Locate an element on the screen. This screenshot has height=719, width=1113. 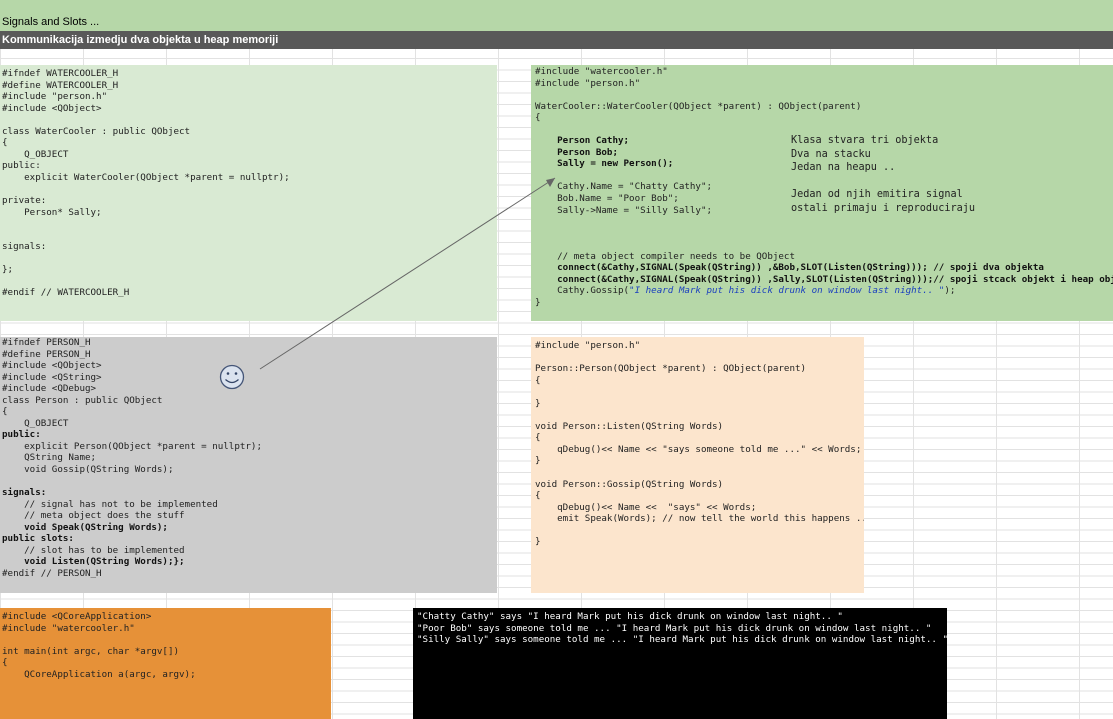
code-line: #ifndef WATERCOOLER_H is located at coordinates (60, 73).